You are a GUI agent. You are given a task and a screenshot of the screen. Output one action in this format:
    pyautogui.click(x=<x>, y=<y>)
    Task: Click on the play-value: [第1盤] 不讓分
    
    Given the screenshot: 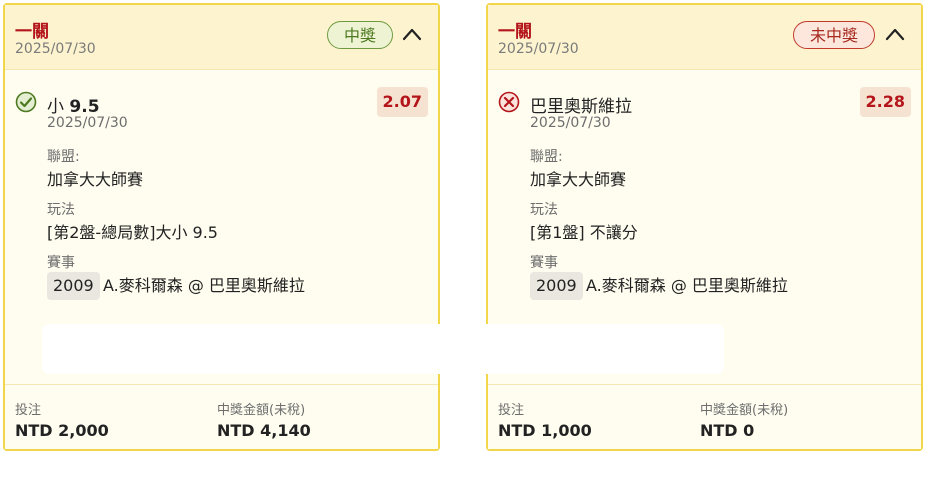 What is the action you would take?
    pyautogui.click(x=584, y=232)
    